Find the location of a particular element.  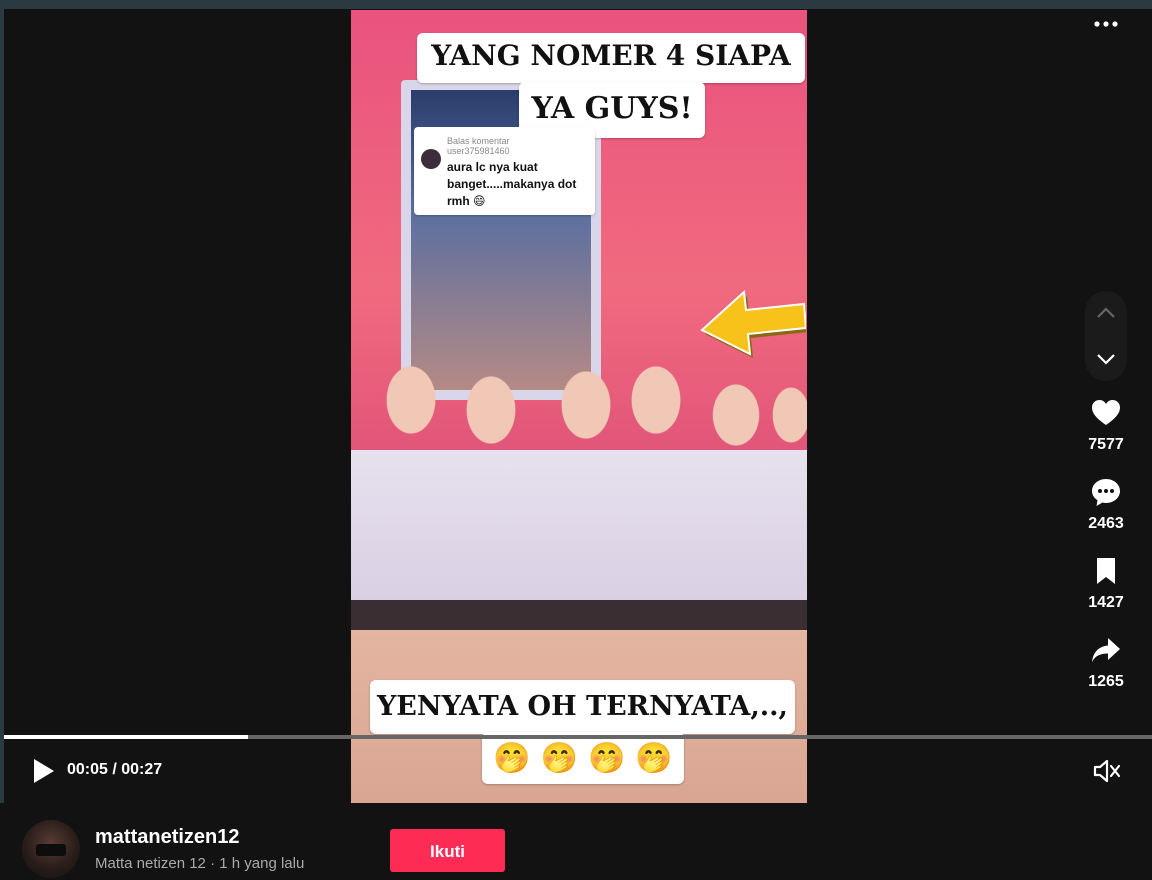

top-bar is located at coordinates (576, 4).